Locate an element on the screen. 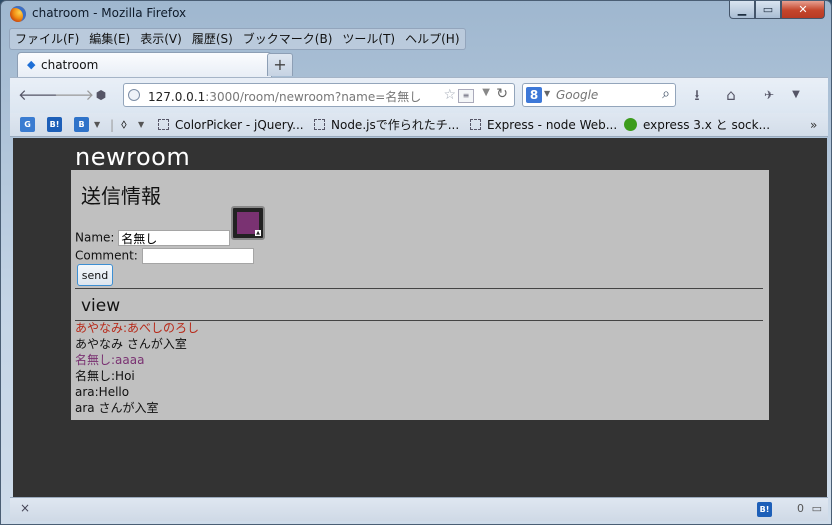 The image size is (832, 525). color-picker: ▲ is located at coordinates (248, 223).